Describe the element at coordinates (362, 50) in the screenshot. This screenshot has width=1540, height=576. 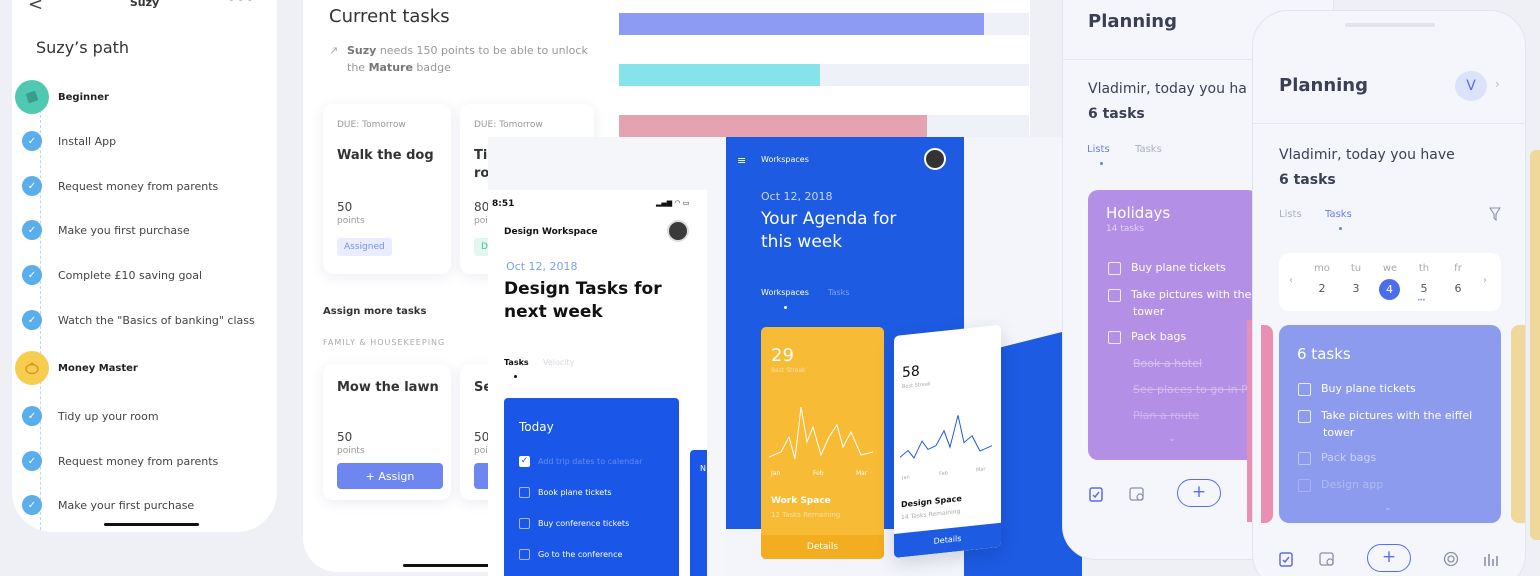
I see `child-name: Suzy` at that location.